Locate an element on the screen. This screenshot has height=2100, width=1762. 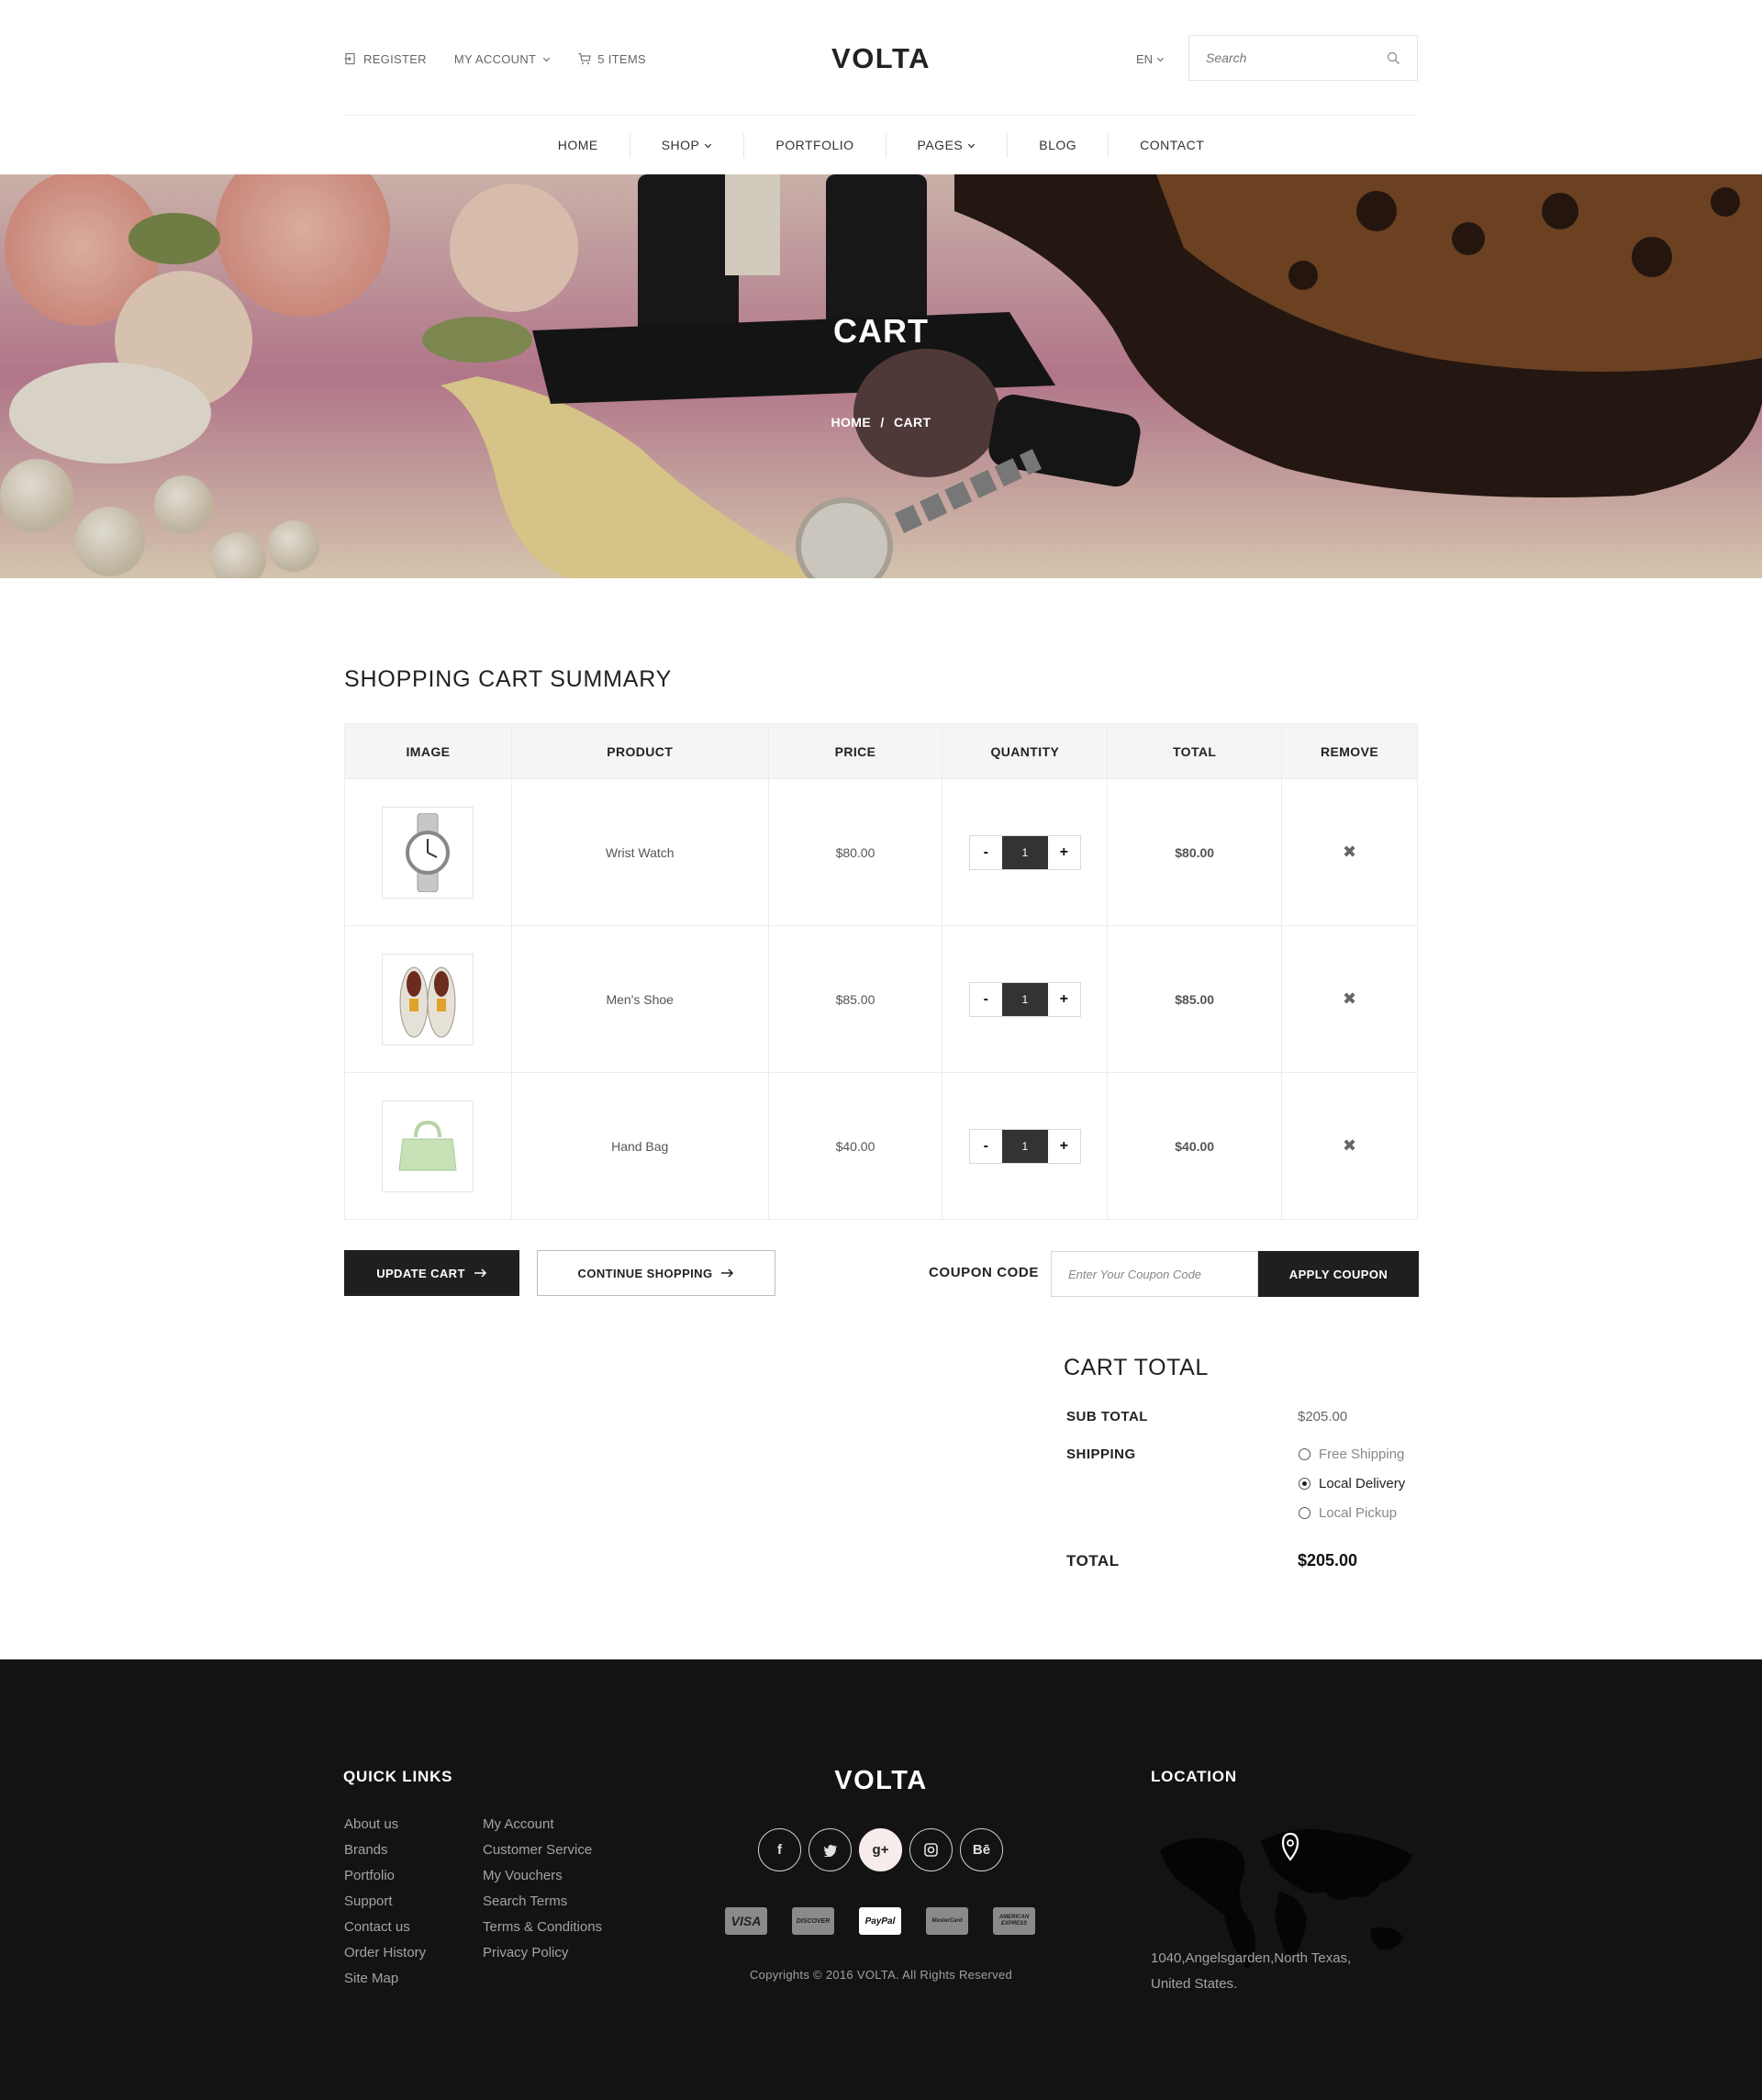
footer-link: Terms & Conditions is located at coordinates (542, 1927).